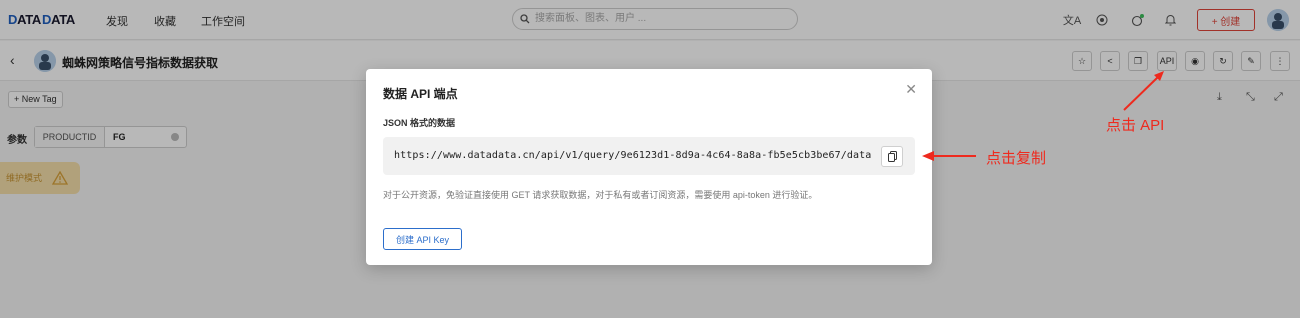 This screenshot has width=1300, height=318. What do you see at coordinates (420, 94) in the screenshot?
I see `dialog-title: 数据 API 端点` at bounding box center [420, 94].